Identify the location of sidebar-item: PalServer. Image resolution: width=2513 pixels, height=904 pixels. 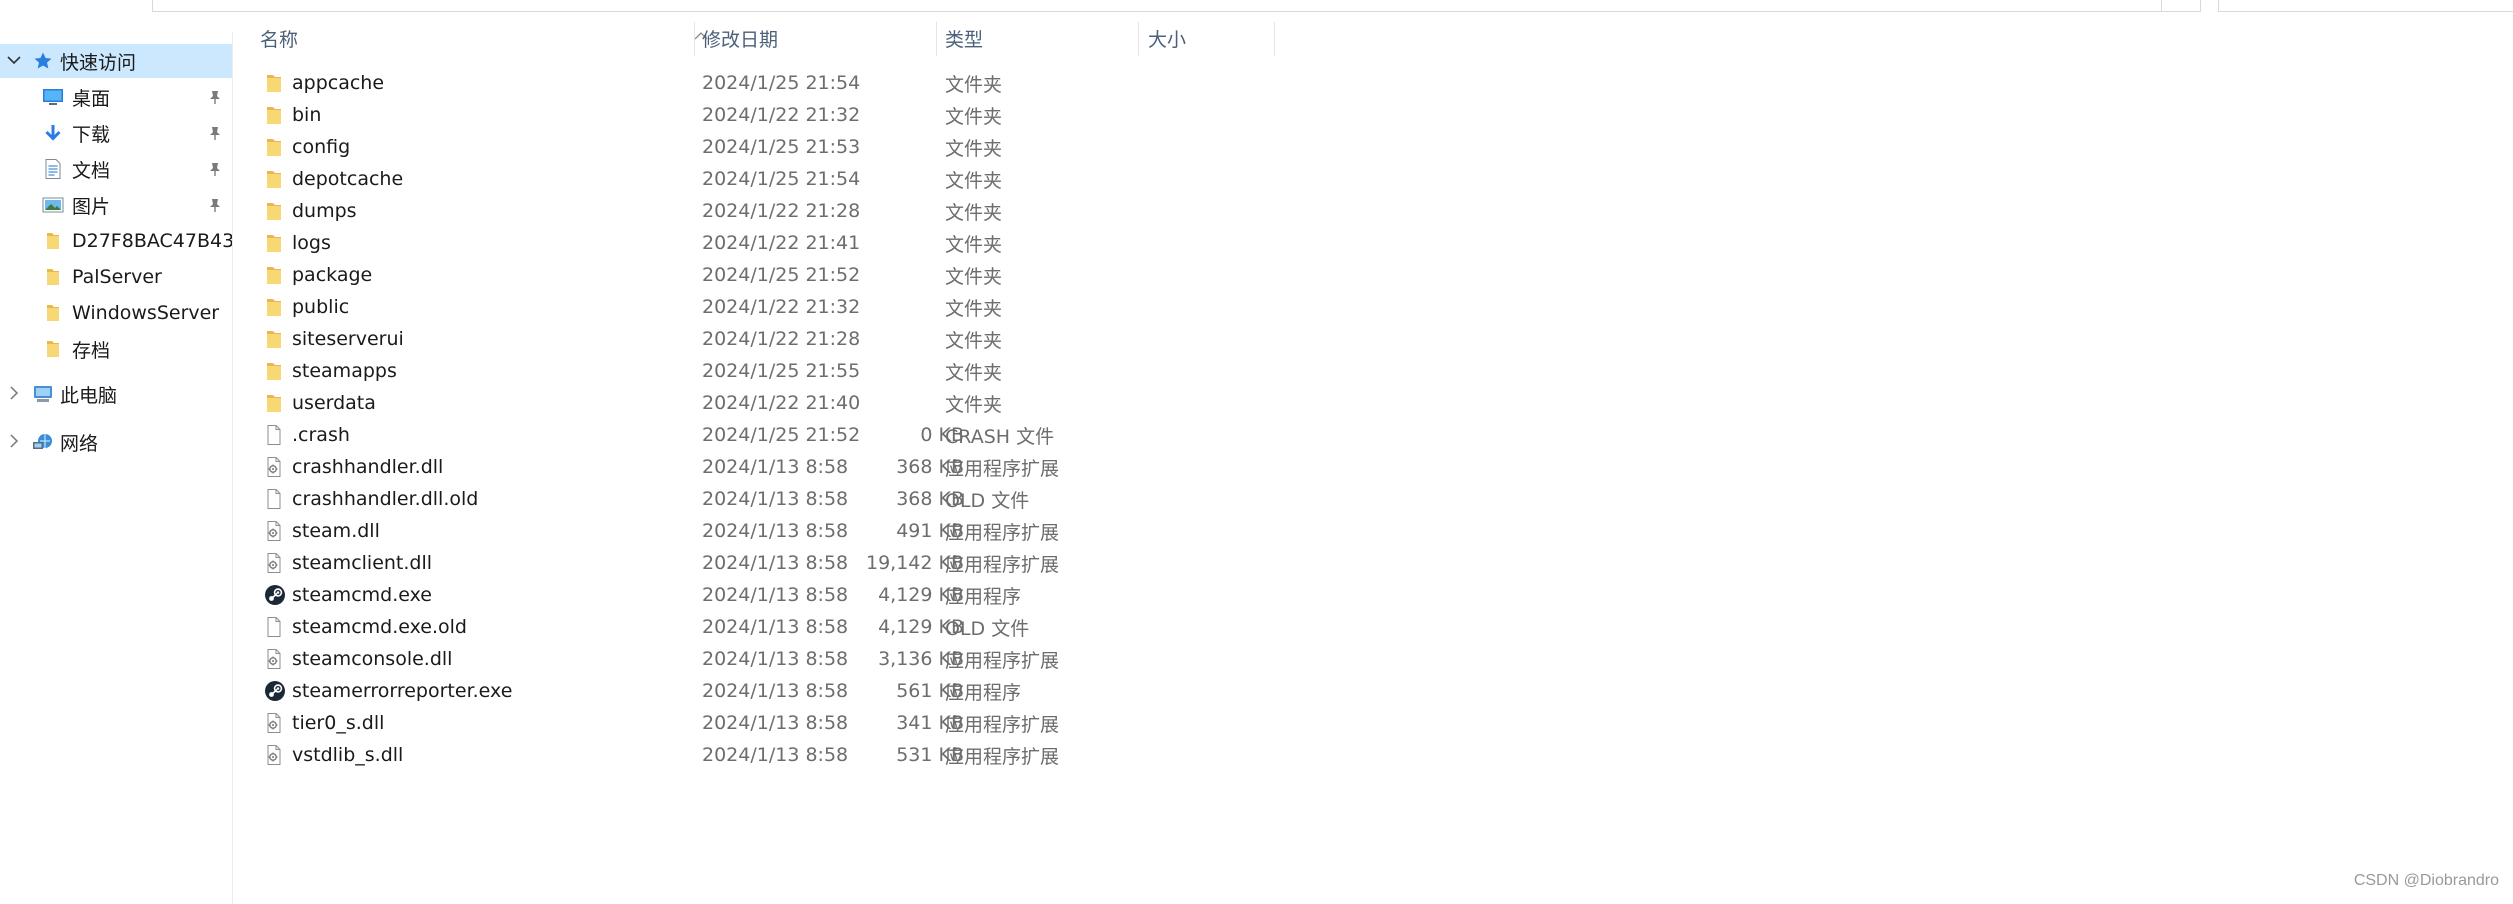
(116, 277).